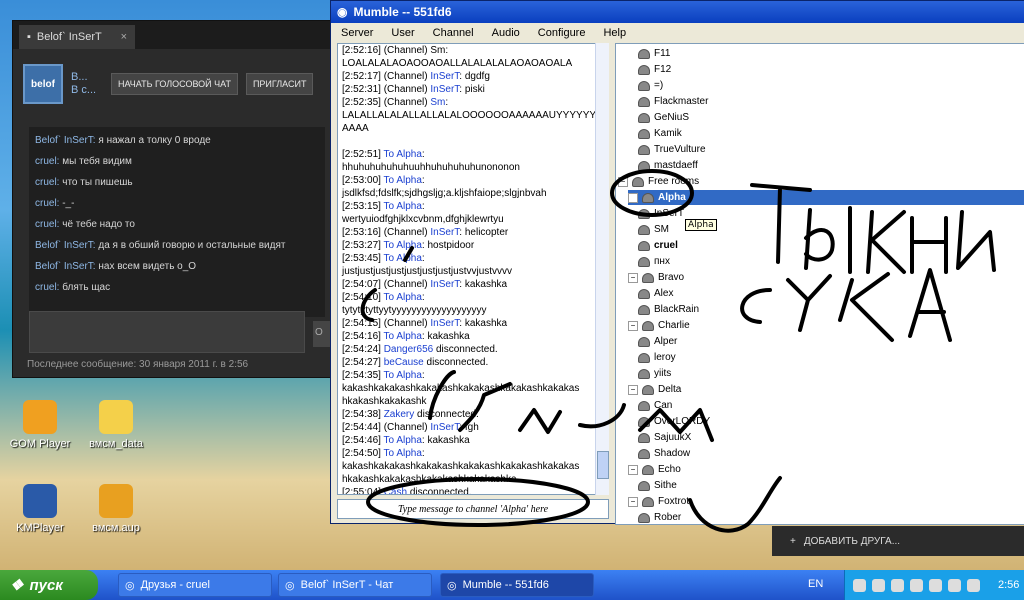  What do you see at coordinates (657, 341) in the screenshot?
I see `user-node: Alper` at bounding box center [657, 341].